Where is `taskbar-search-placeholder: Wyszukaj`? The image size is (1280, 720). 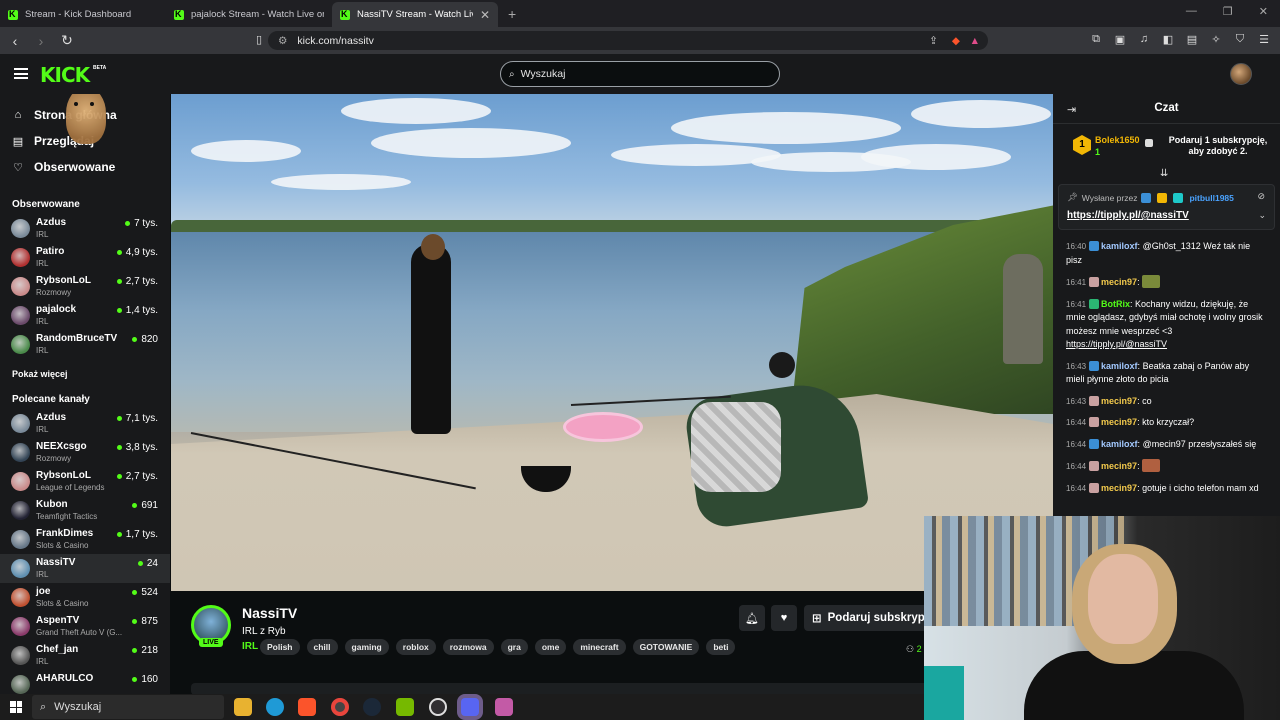
taskbar-search-placeholder: Wyszukaj is located at coordinates (78, 707).